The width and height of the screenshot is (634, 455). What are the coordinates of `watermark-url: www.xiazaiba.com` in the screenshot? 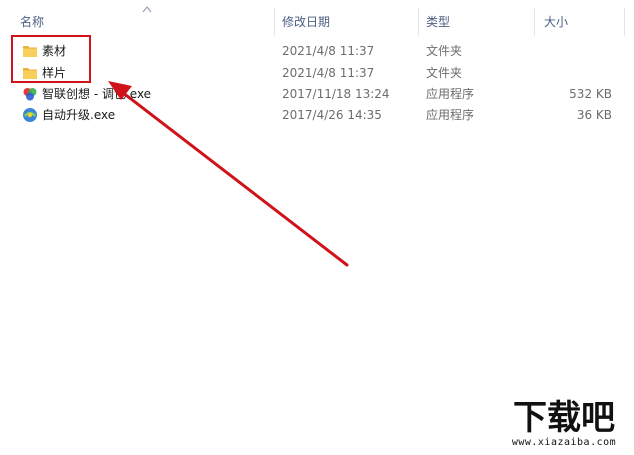 It's located at (564, 442).